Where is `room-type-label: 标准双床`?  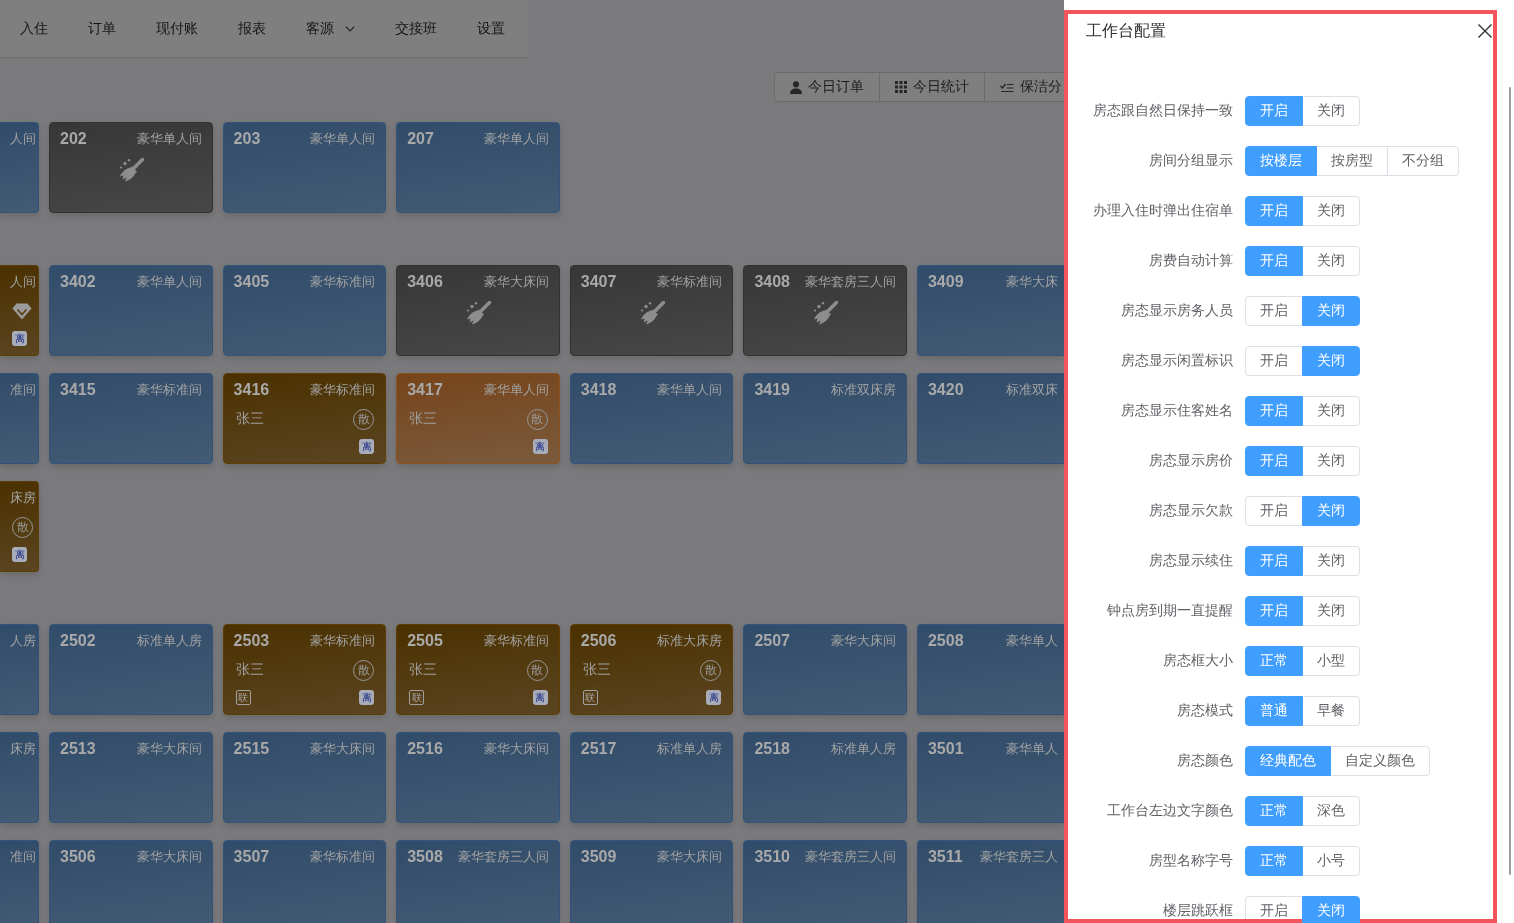
room-type-label: 标准双床 is located at coordinates (1031, 390).